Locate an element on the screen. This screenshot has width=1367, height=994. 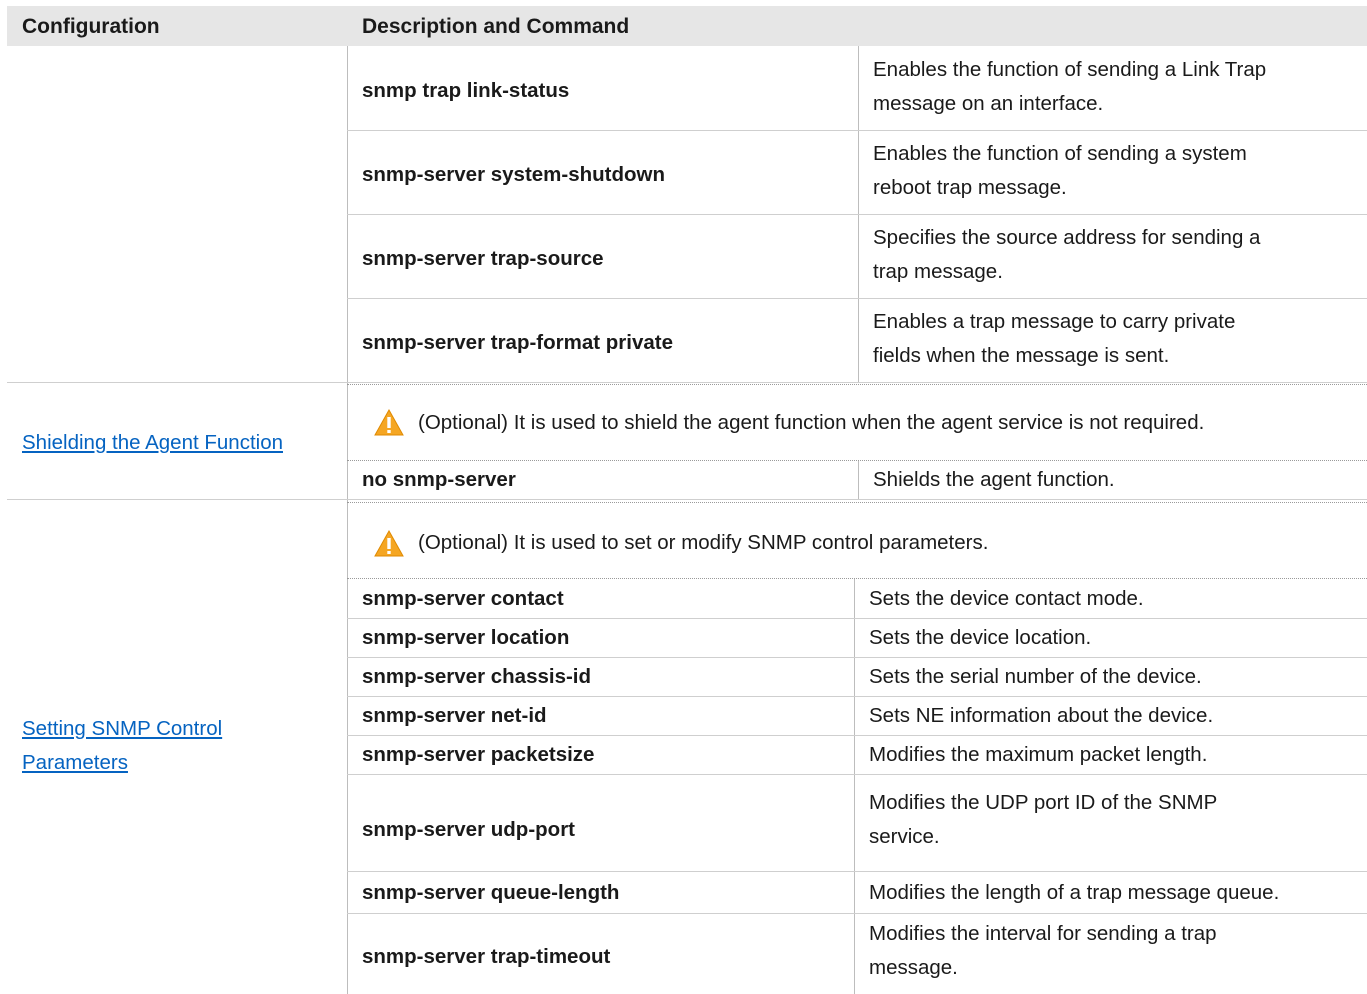
description-shield: Shields the agent function. is located at coordinates (994, 479).